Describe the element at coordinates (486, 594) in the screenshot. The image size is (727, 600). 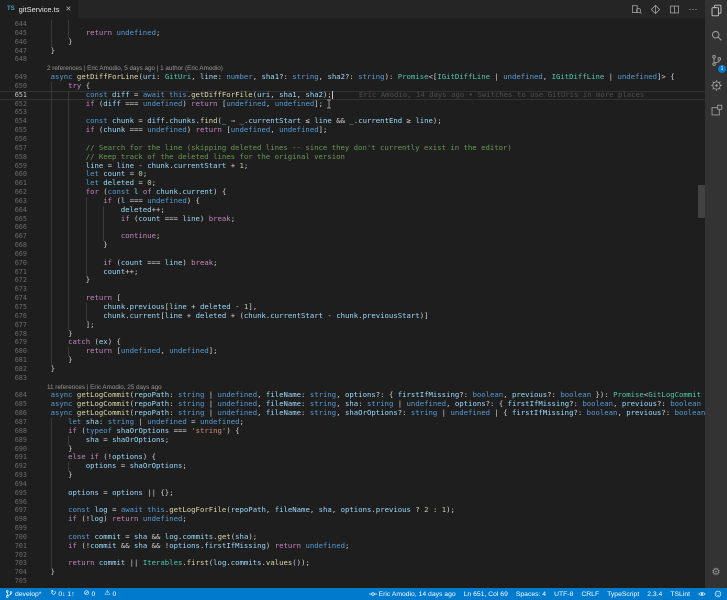
I see `status-ln-651-col-69: Ln 651, Col 69` at that location.